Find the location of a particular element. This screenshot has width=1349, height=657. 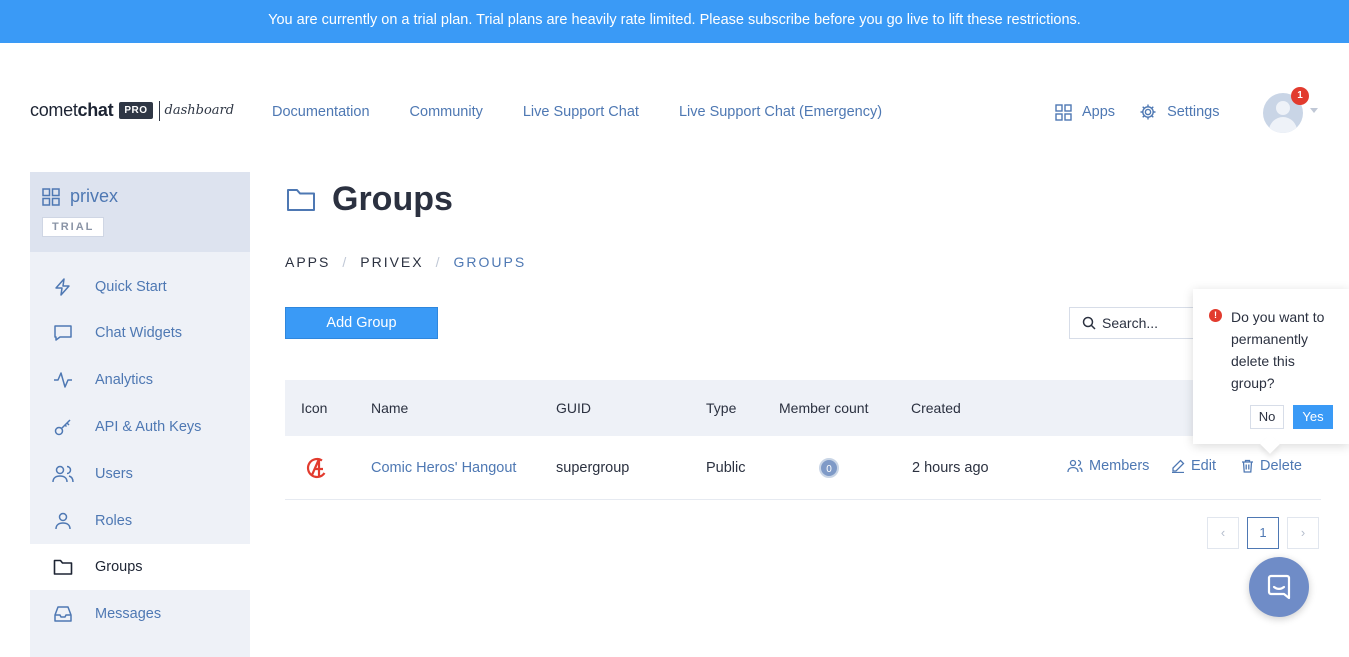

sidebar-item-api-keys: API & Auth Keys is located at coordinates (140, 427).